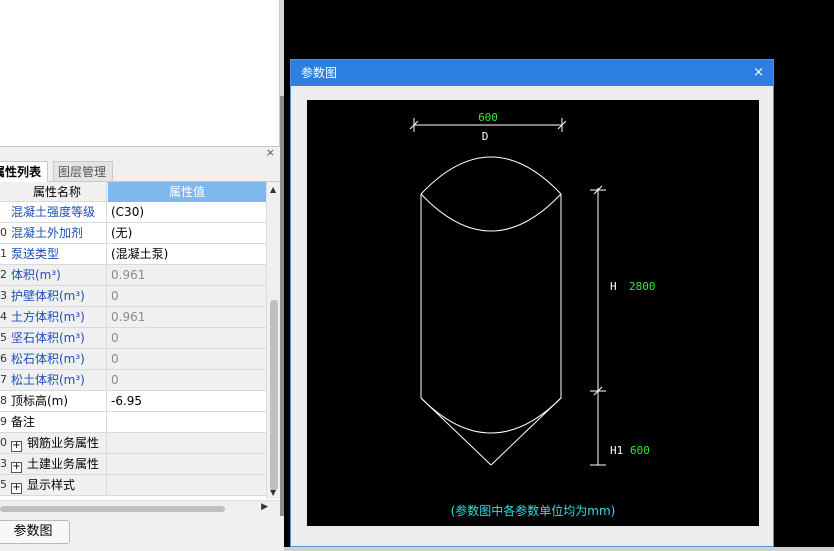  I want to click on property-name: 顶标高(m), so click(57, 401).